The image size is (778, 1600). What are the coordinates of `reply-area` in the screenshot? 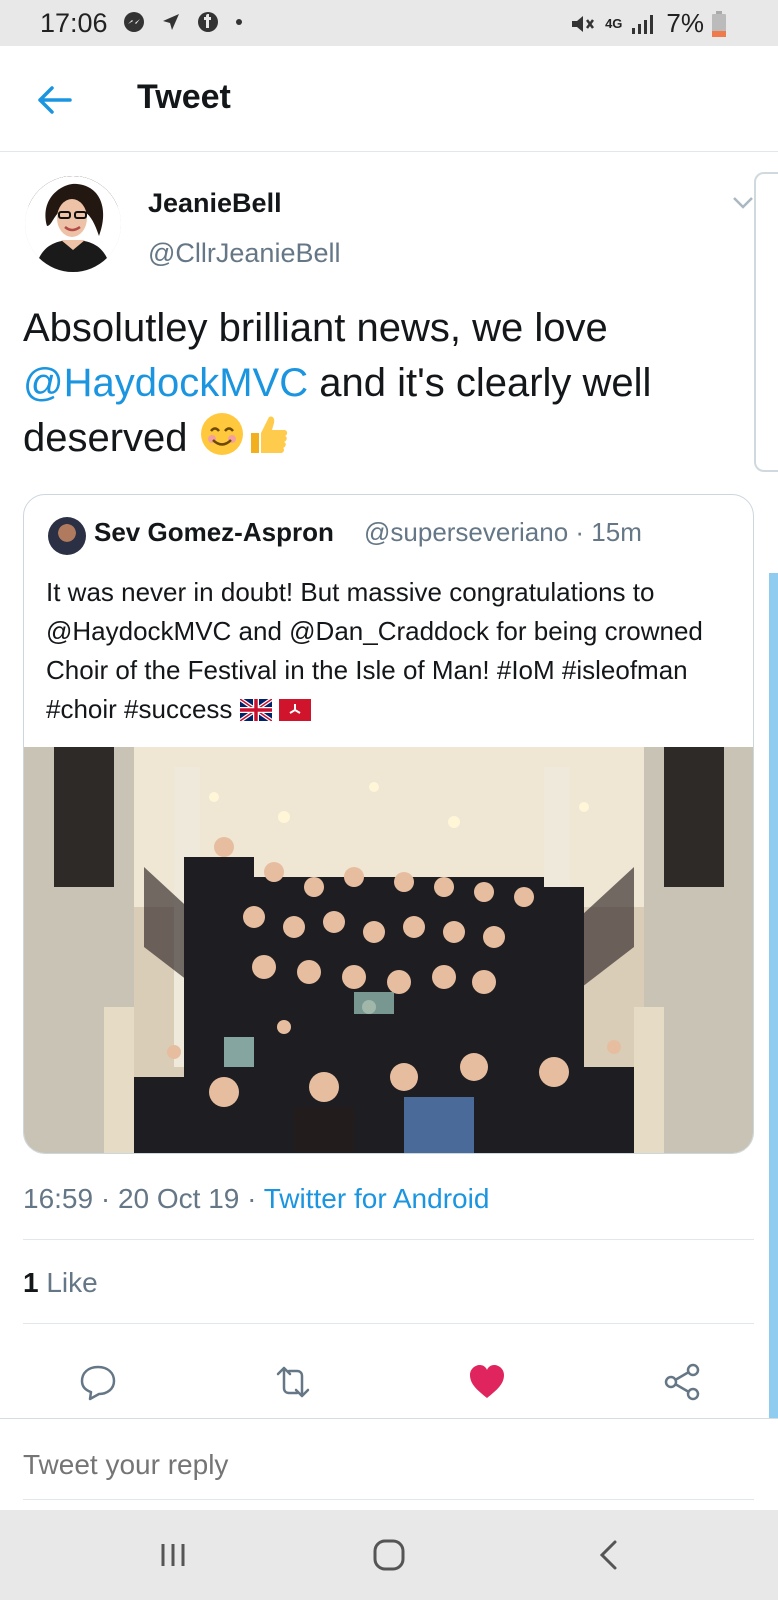 It's located at (389, 1464).